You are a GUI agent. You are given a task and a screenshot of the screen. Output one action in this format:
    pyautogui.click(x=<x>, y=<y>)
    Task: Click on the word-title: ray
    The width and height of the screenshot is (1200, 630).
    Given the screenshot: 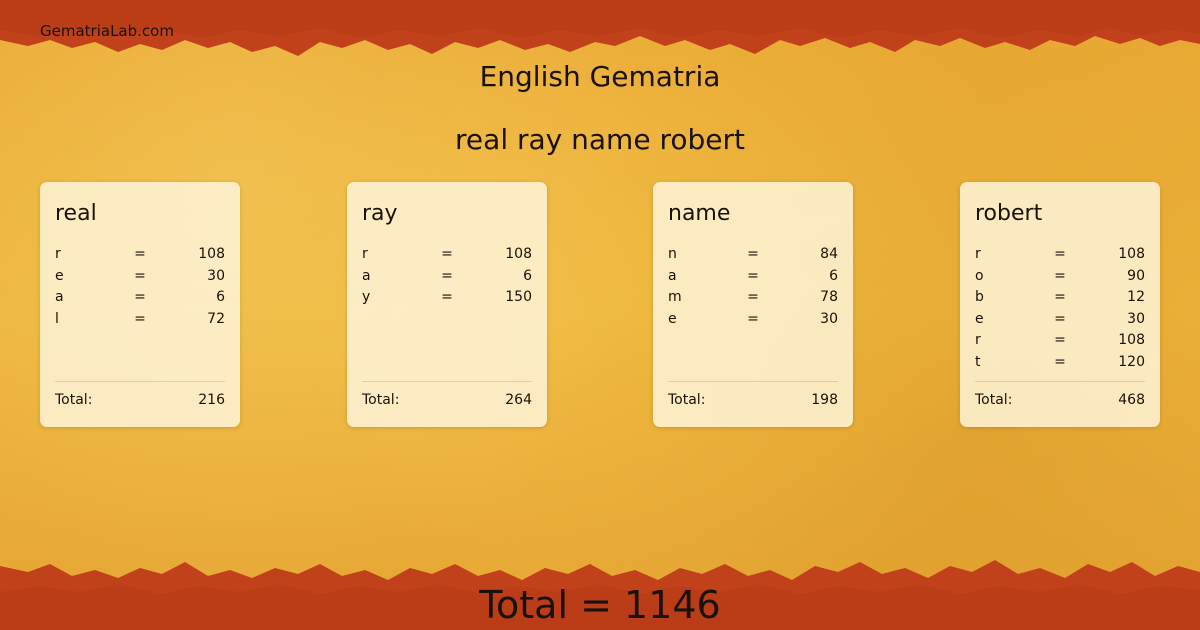 What is the action you would take?
    pyautogui.click(x=380, y=213)
    